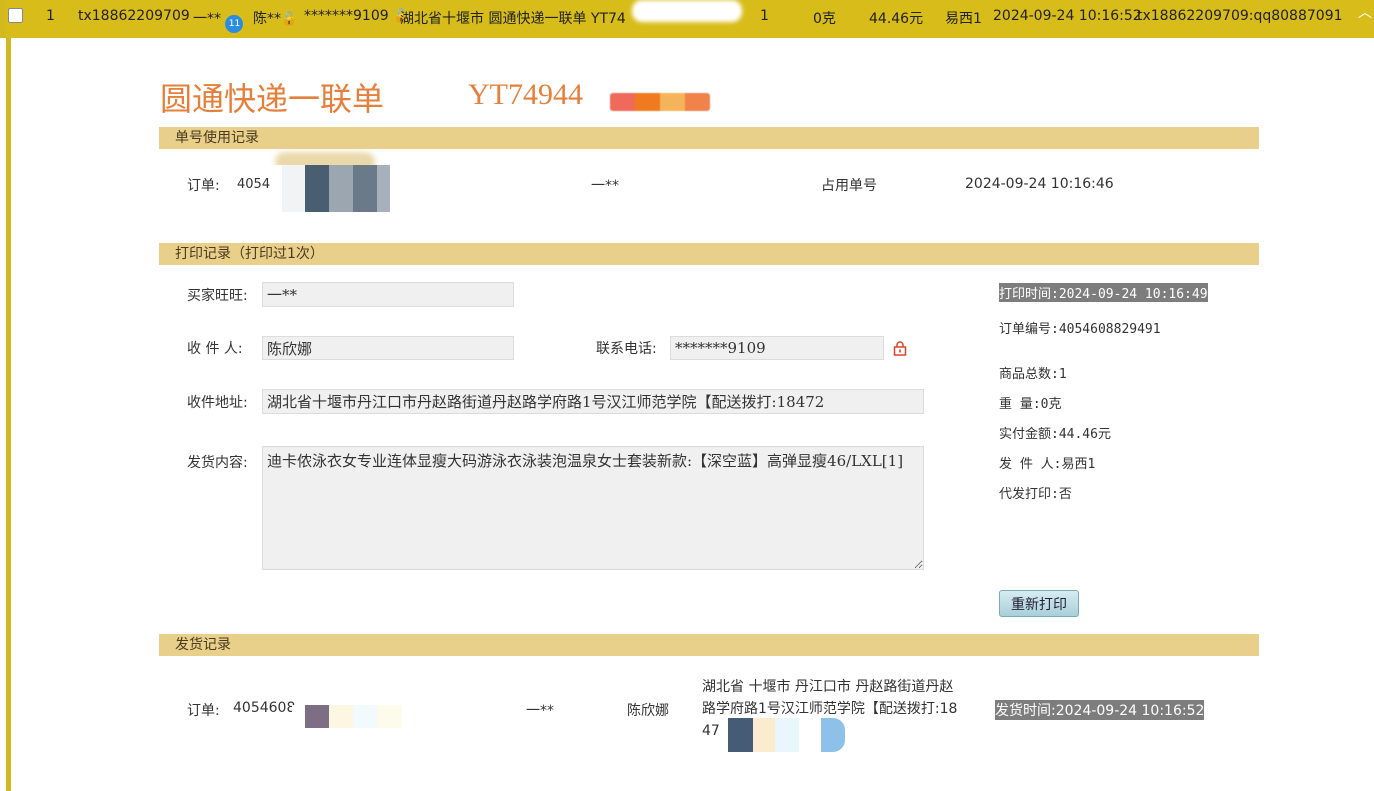 This screenshot has width=1374, height=791. What do you see at coordinates (217, 463) in the screenshot?
I see `content-label: 发货内容:` at bounding box center [217, 463].